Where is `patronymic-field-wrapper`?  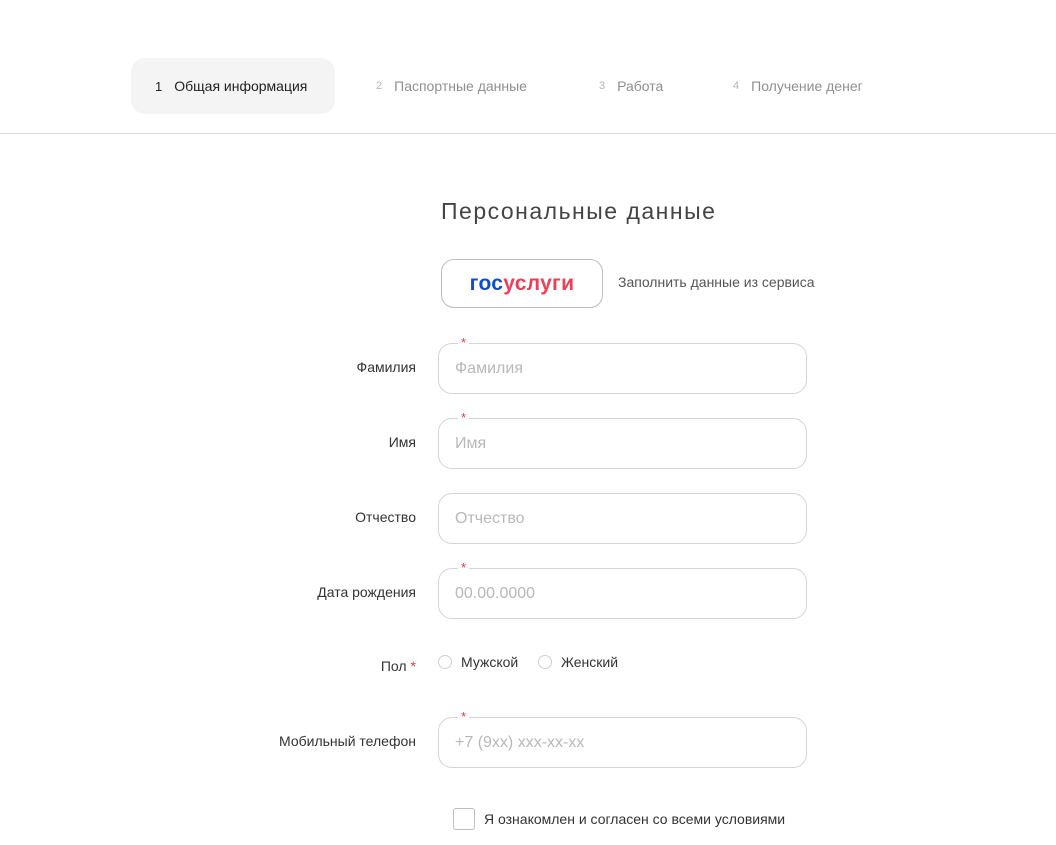
patronymic-field-wrapper is located at coordinates (622, 518).